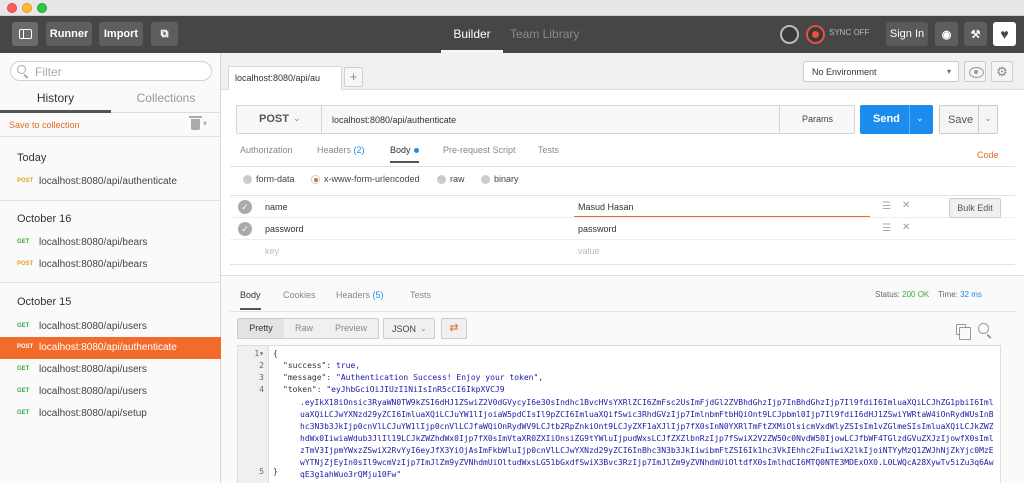 The image size is (1024, 483). What do you see at coordinates (887, 294) in the screenshot?
I see `status-label: Status:` at bounding box center [887, 294].